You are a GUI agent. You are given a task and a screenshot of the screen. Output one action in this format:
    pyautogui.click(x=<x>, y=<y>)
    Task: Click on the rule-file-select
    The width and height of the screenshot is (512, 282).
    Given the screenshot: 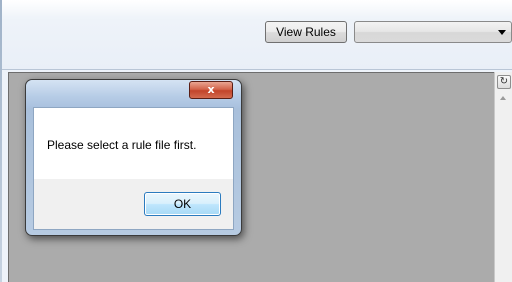 What is the action you would take?
    pyautogui.click(x=433, y=32)
    